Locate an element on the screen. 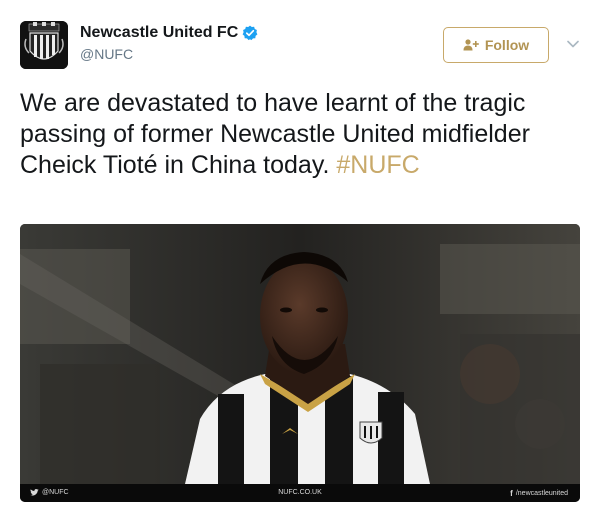  account-name-row: Newcastle United FC is located at coordinates (169, 33).